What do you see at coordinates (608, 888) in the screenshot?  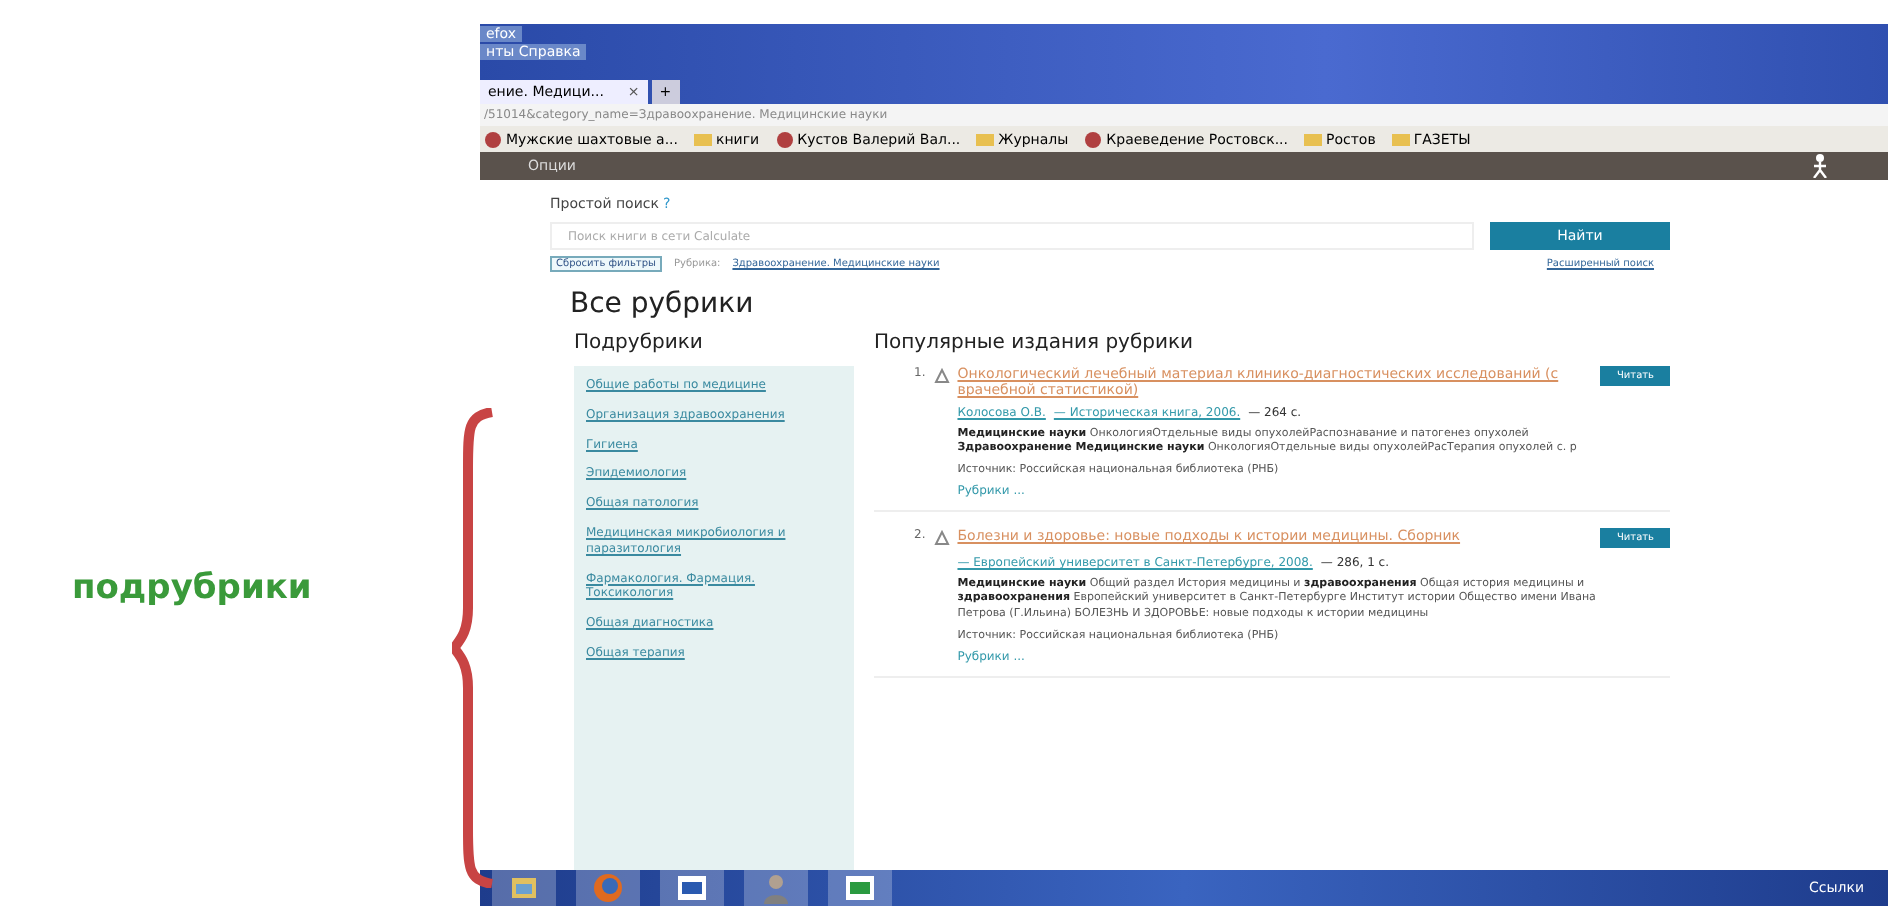 I see `browser-icon` at bounding box center [608, 888].